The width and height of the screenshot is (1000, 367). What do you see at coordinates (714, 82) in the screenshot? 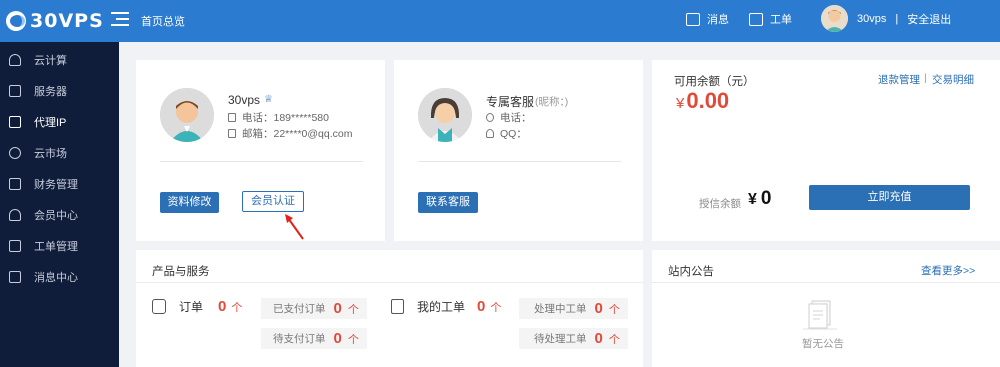
I see `balance-label: 可用余额（元）` at bounding box center [714, 82].